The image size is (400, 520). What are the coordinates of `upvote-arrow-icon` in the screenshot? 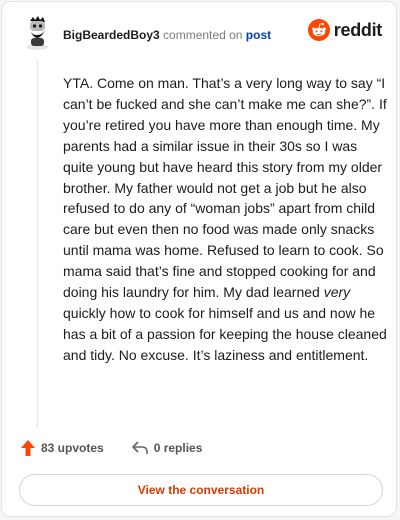 It's located at (28, 448).